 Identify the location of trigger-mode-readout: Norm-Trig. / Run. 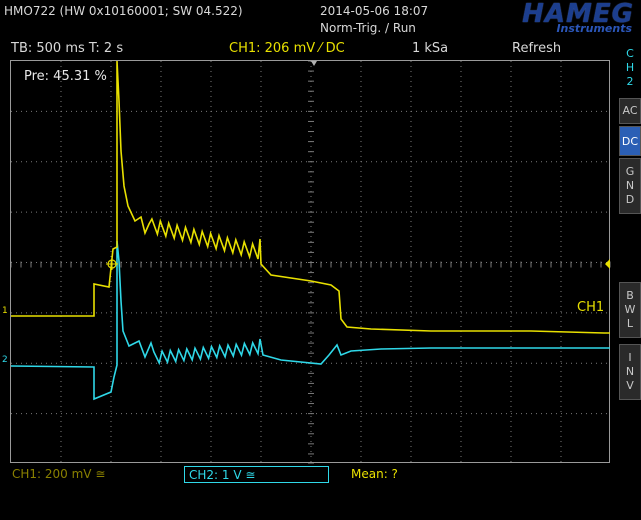
(368, 28).